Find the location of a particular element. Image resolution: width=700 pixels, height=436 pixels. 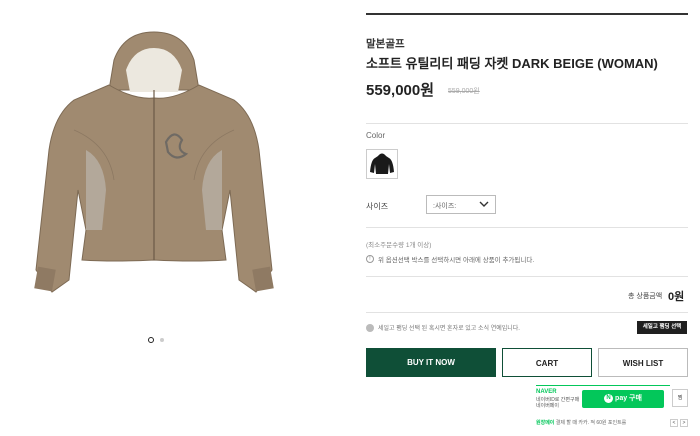

prev-arrow-icon: < is located at coordinates (674, 423).